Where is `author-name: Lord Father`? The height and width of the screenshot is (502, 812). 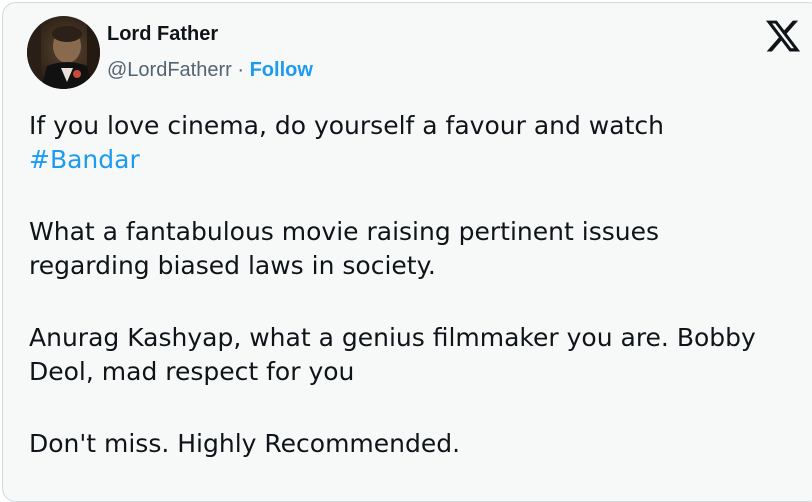
author-name: Lord Father is located at coordinates (162, 34).